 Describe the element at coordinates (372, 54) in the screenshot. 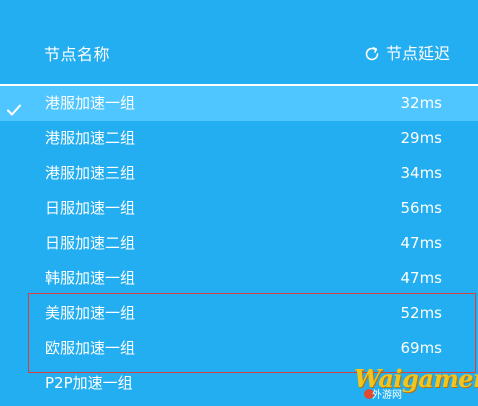

I see `refresh-icon` at that location.